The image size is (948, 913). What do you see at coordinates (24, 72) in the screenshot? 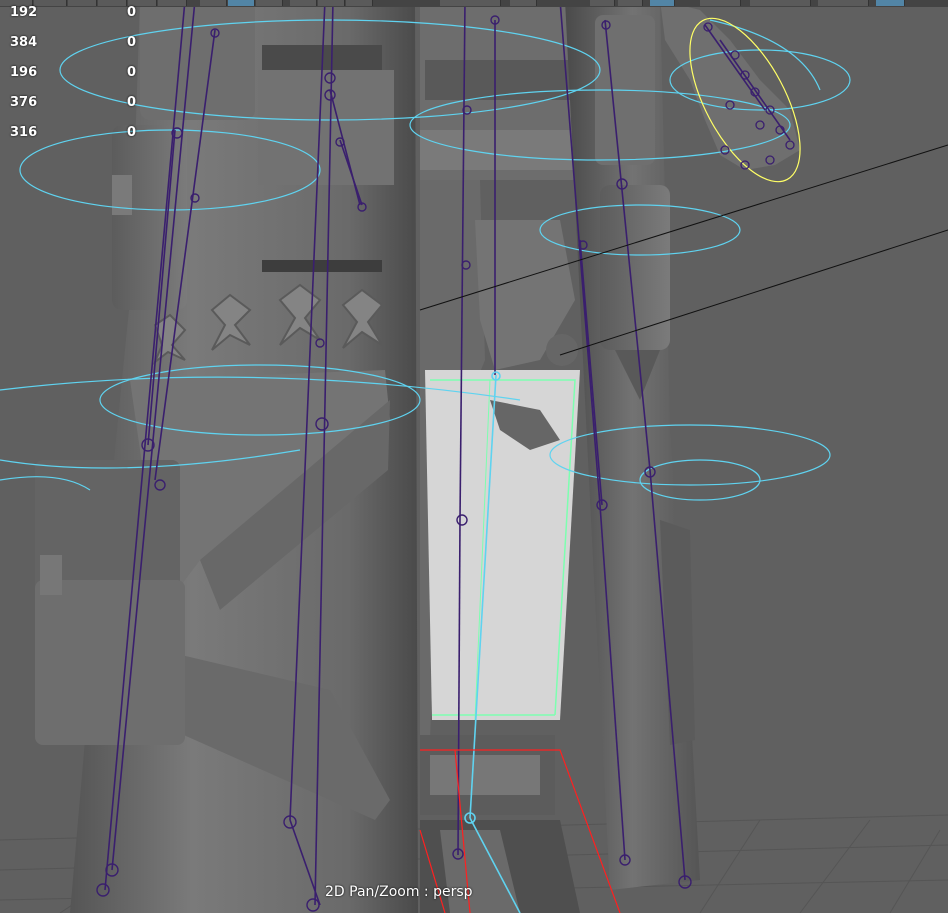
I see `hud-label: 196` at bounding box center [24, 72].